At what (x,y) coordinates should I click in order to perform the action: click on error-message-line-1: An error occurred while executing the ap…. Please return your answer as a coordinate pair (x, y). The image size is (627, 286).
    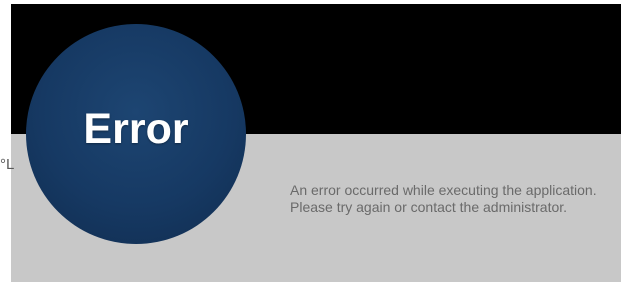
    Looking at the image, I should click on (443, 190).